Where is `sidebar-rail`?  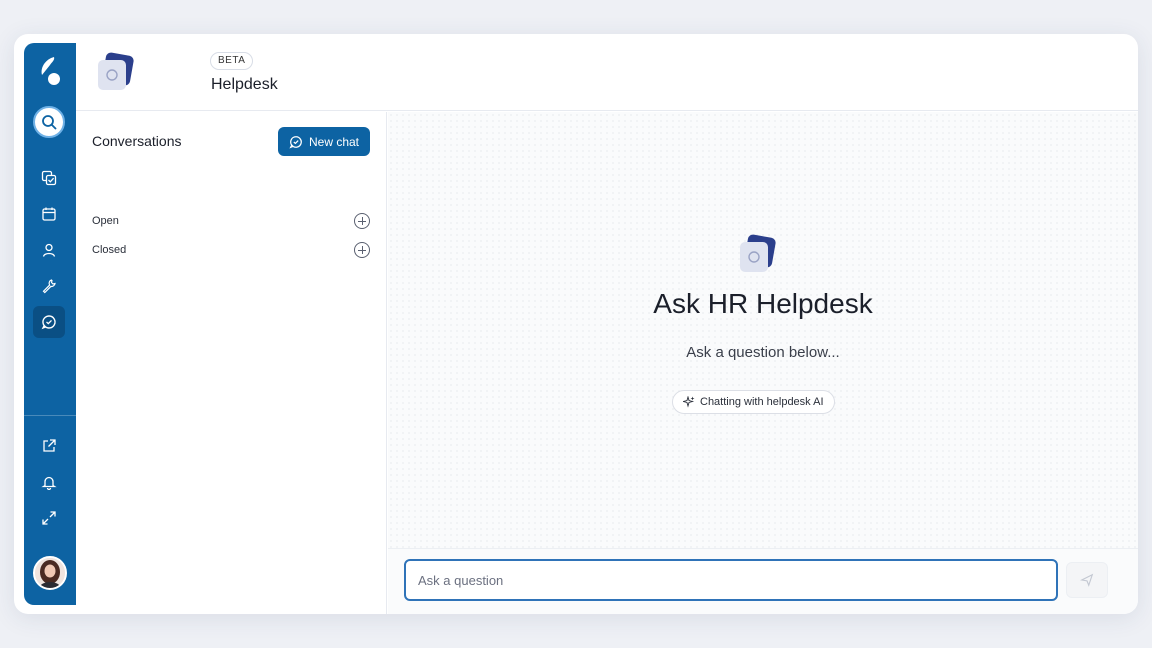 sidebar-rail is located at coordinates (50, 324).